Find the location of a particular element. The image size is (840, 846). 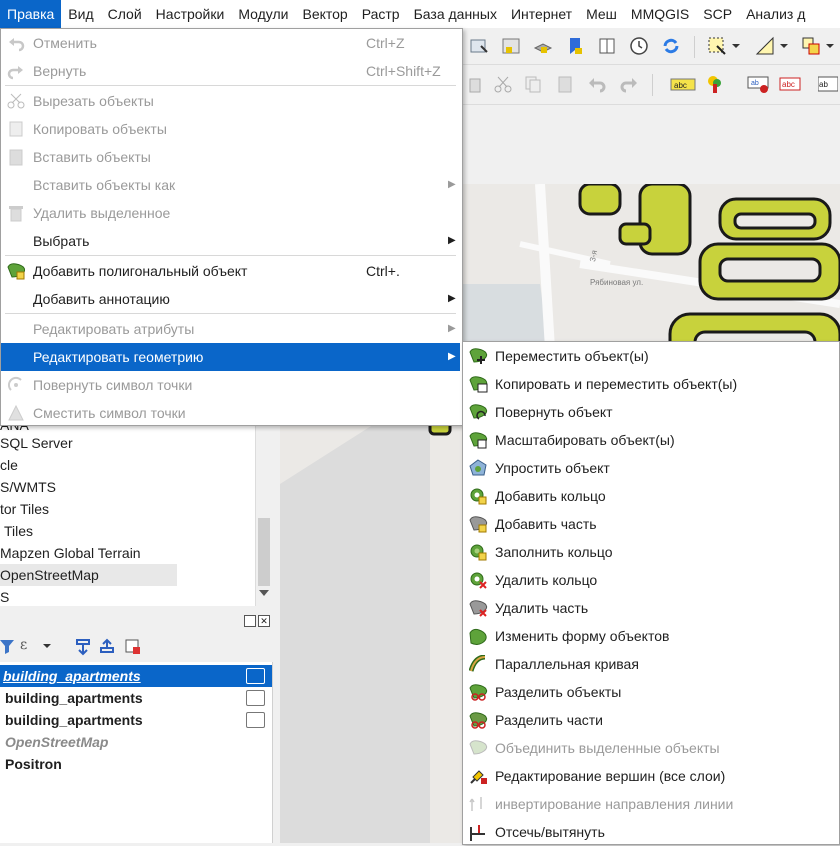

book-icon is located at coordinates (607, 46).